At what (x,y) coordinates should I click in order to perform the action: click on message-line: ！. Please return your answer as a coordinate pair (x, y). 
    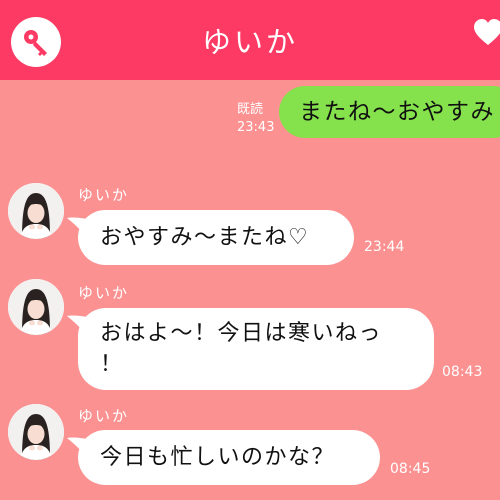
    Looking at the image, I should click on (112, 364).